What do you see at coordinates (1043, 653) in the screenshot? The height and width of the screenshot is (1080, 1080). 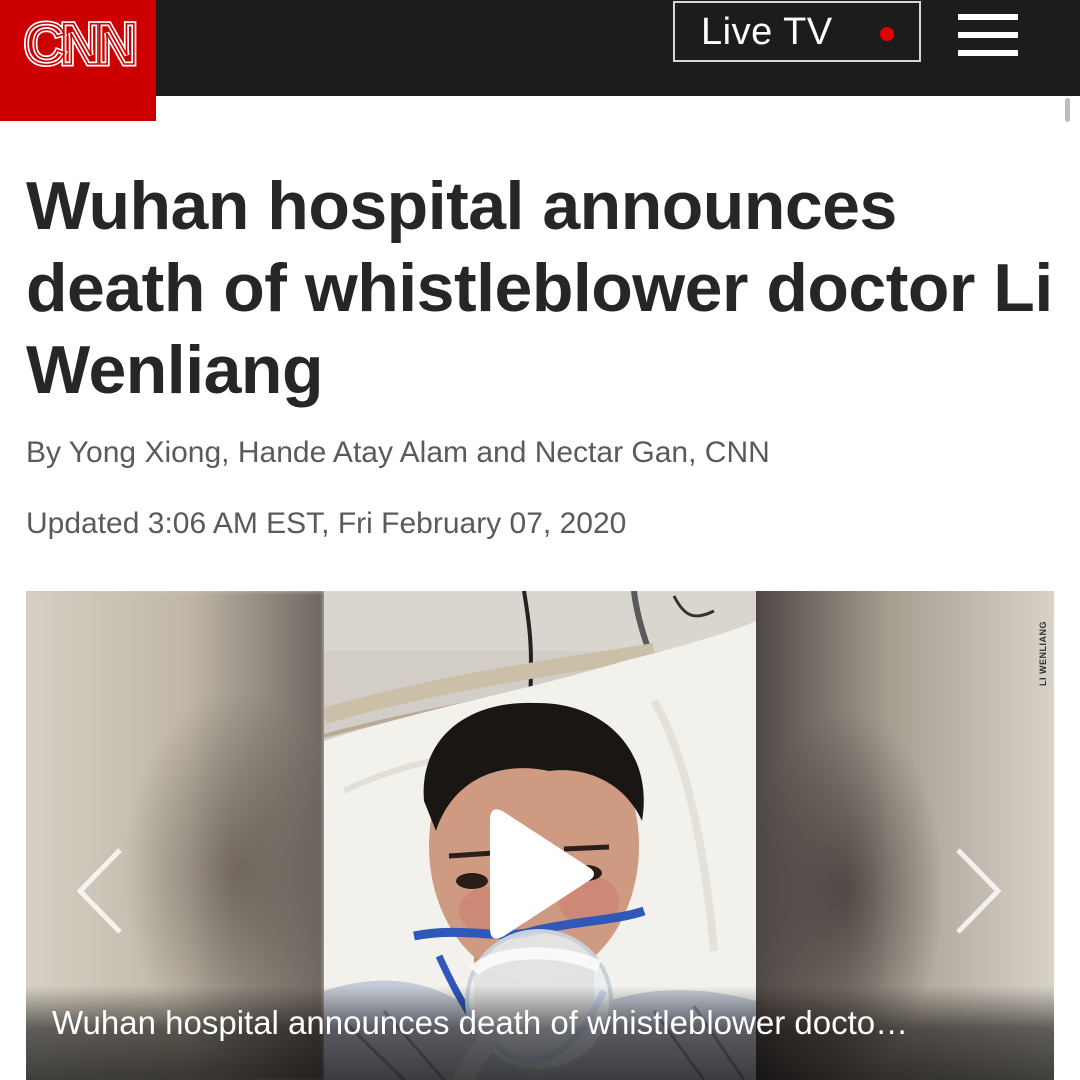 I see `photo-credit: LI WENLIANG` at bounding box center [1043, 653].